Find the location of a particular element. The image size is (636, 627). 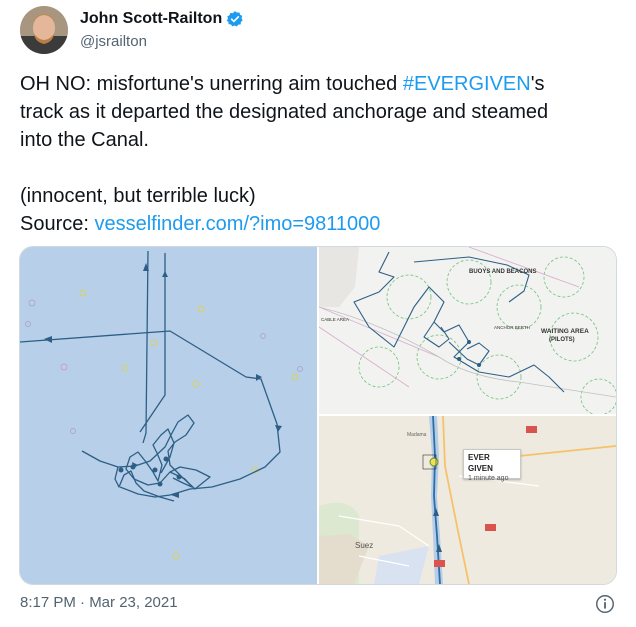

chart-label-waiting: WAITING AREA is located at coordinates (565, 331).